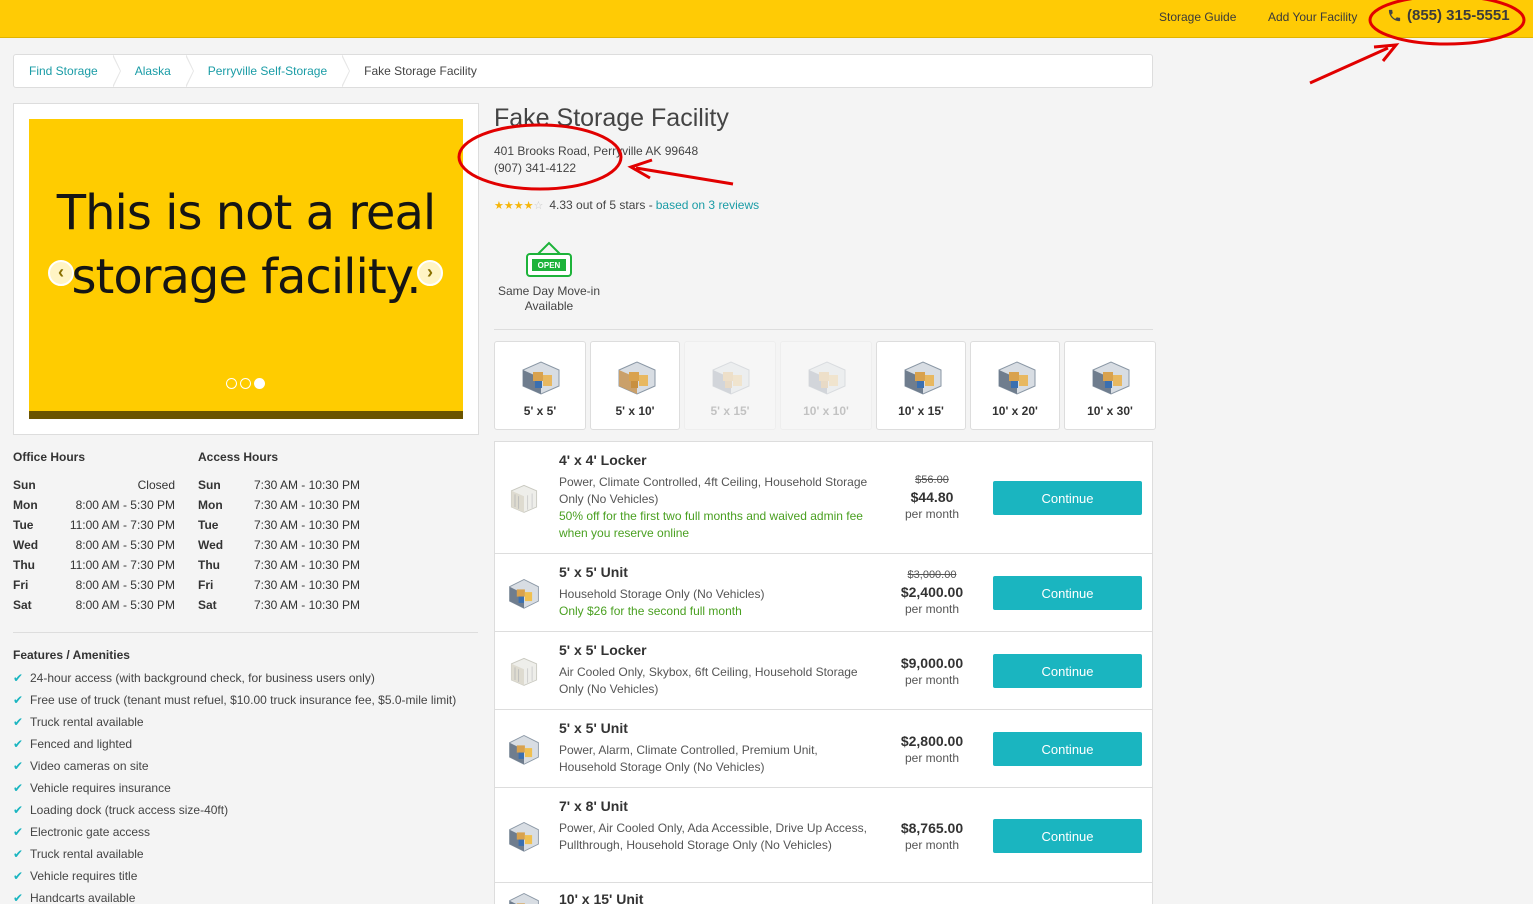 The image size is (1533, 904). I want to click on size-filter-10x20: 10' x 20', so click(1015, 385).